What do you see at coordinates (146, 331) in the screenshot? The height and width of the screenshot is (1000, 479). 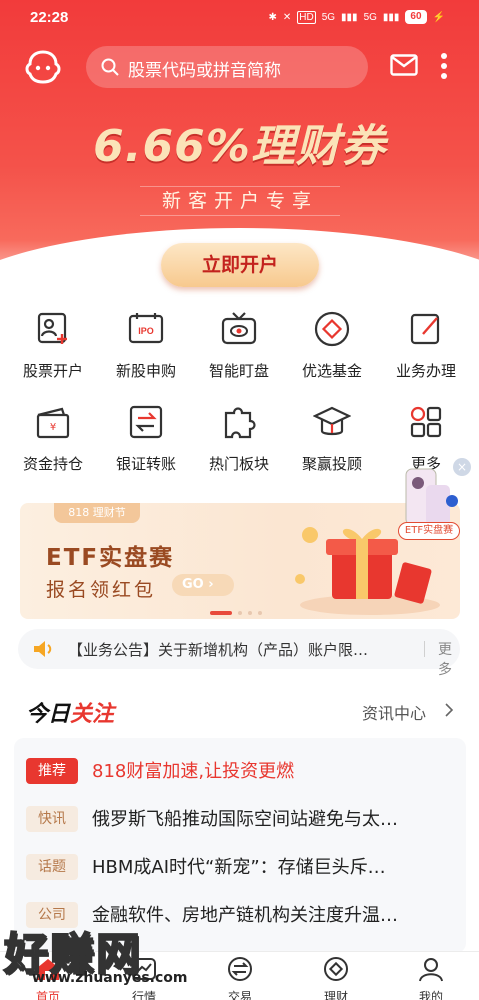 I see `svg-text: IPO` at bounding box center [146, 331].